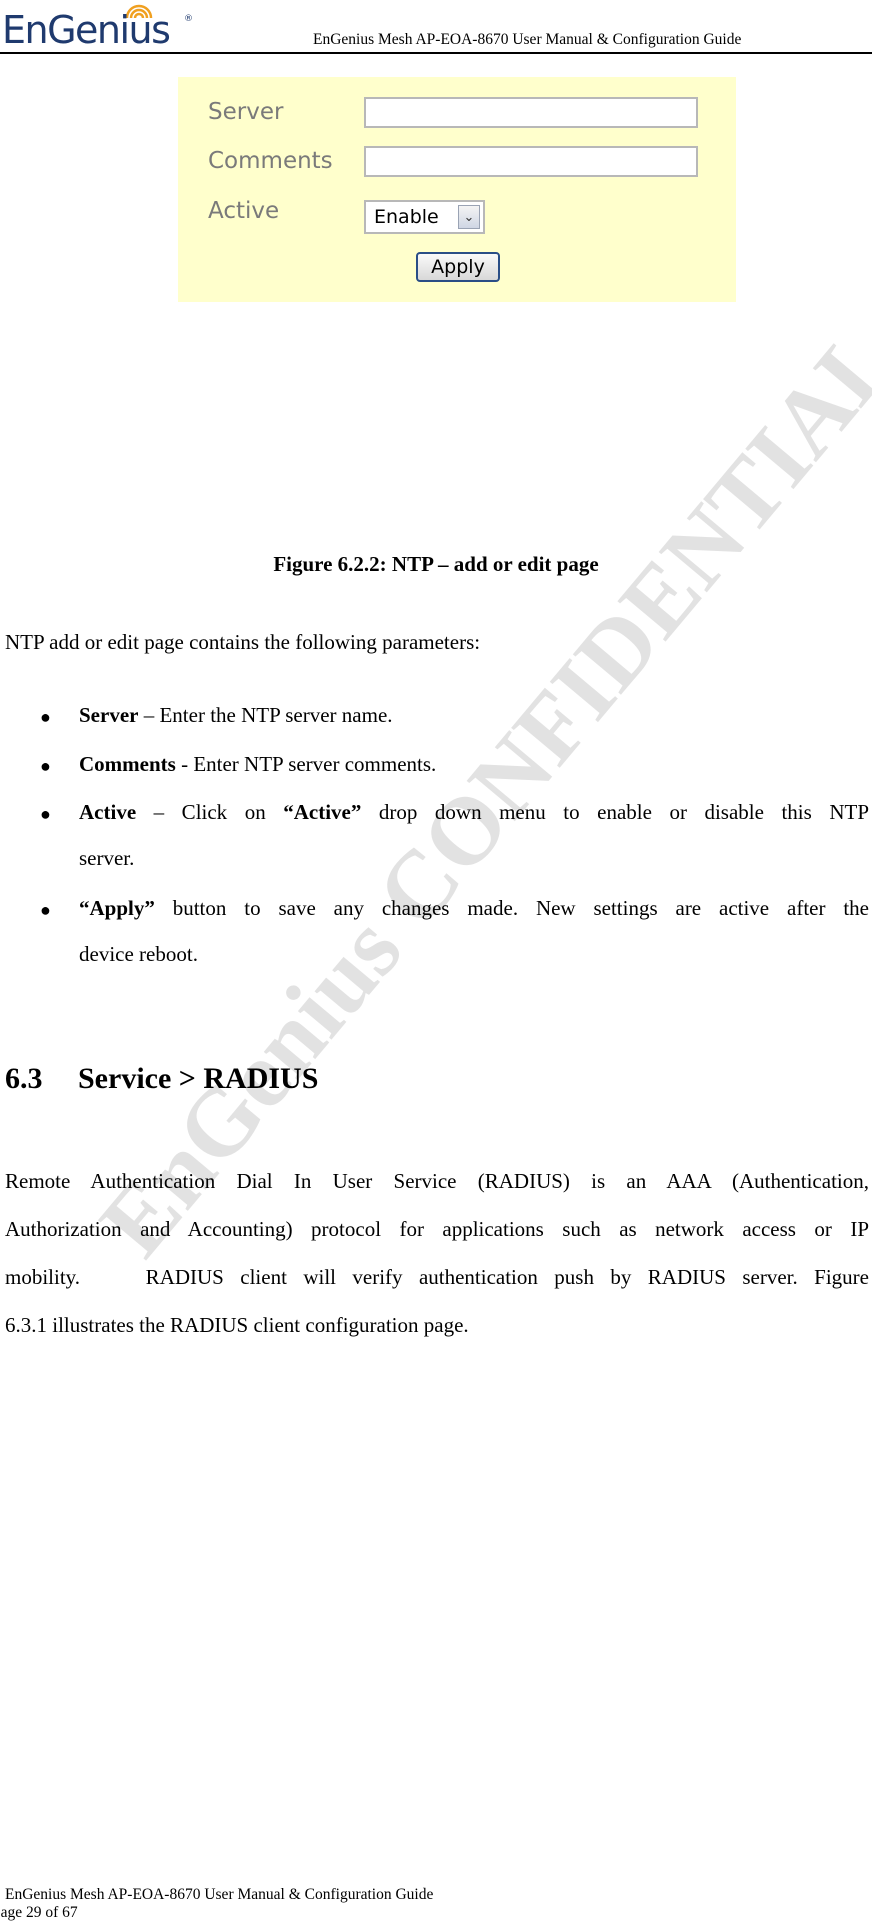  I want to click on logo-wordmark: EnGenius, so click(86, 30).